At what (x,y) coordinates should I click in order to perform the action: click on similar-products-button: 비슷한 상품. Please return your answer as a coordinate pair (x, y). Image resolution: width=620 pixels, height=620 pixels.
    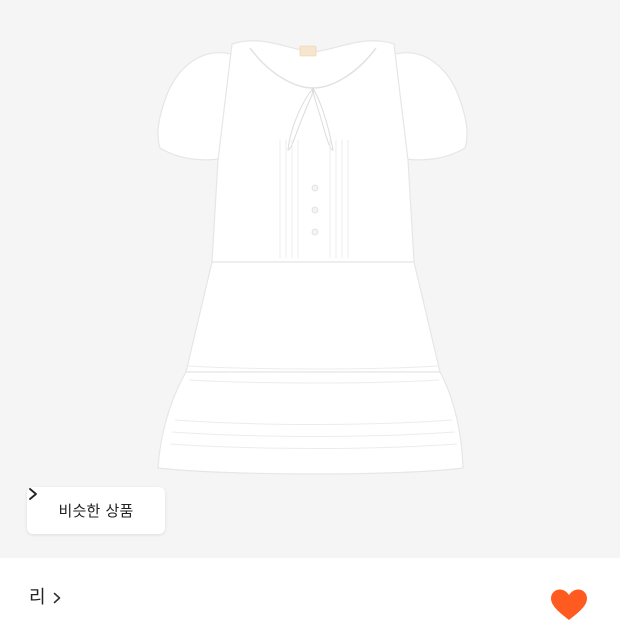
    Looking at the image, I should click on (96, 510).